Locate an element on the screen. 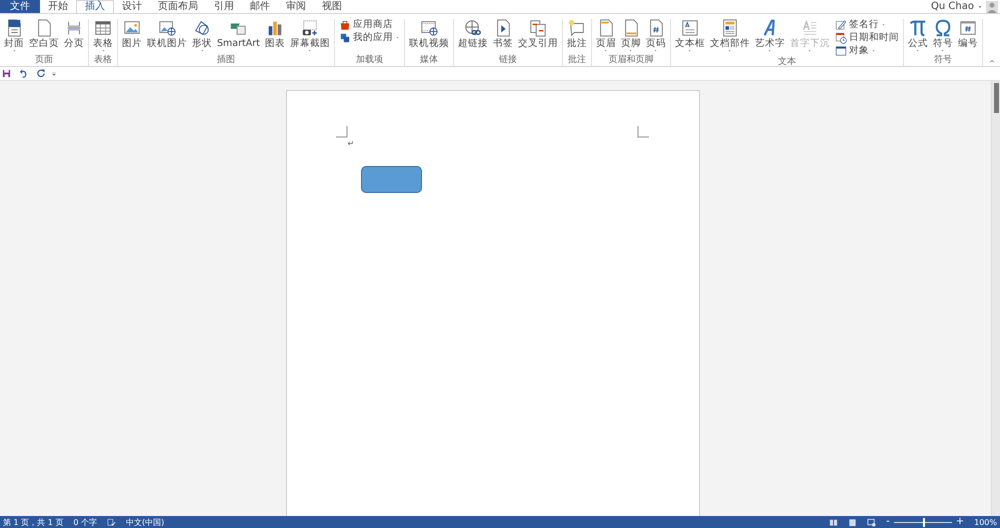 The width and height of the screenshot is (1000, 528). ribbon-button: 签名行 is located at coordinates (866, 25).